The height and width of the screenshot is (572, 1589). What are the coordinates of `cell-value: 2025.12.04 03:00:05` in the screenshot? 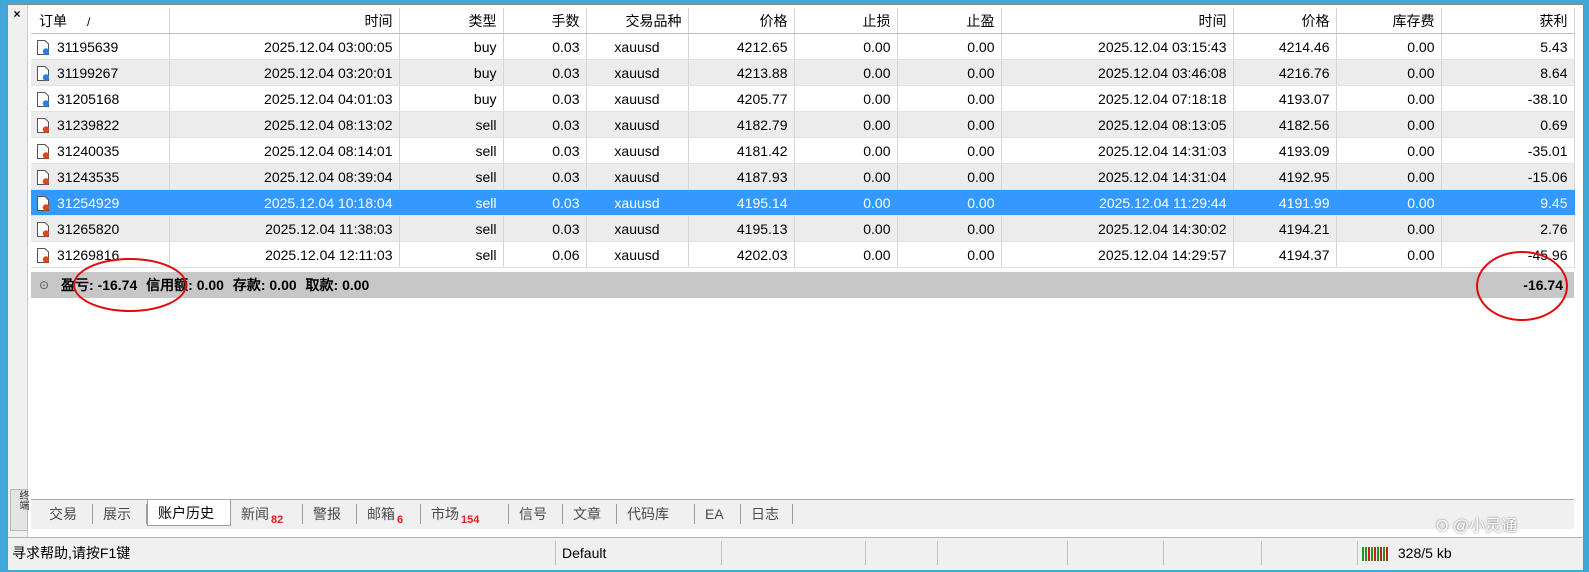 It's located at (328, 46).